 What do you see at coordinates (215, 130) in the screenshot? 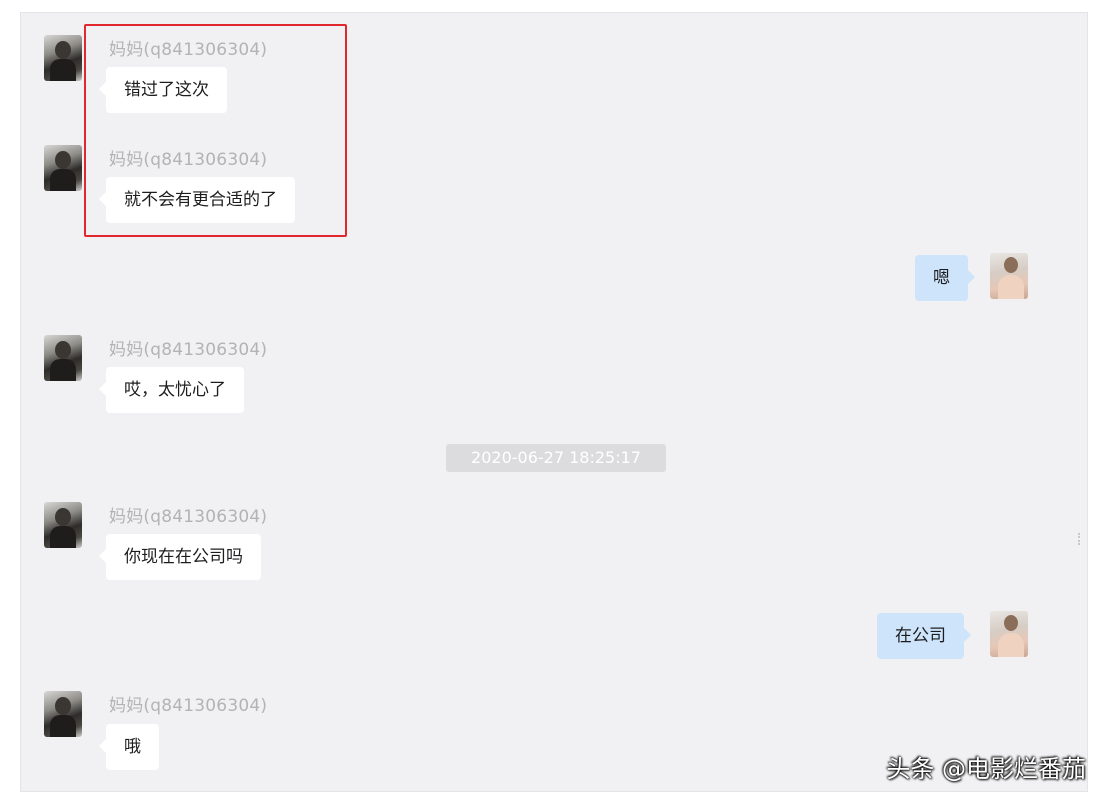
I see `highlight-box` at bounding box center [215, 130].